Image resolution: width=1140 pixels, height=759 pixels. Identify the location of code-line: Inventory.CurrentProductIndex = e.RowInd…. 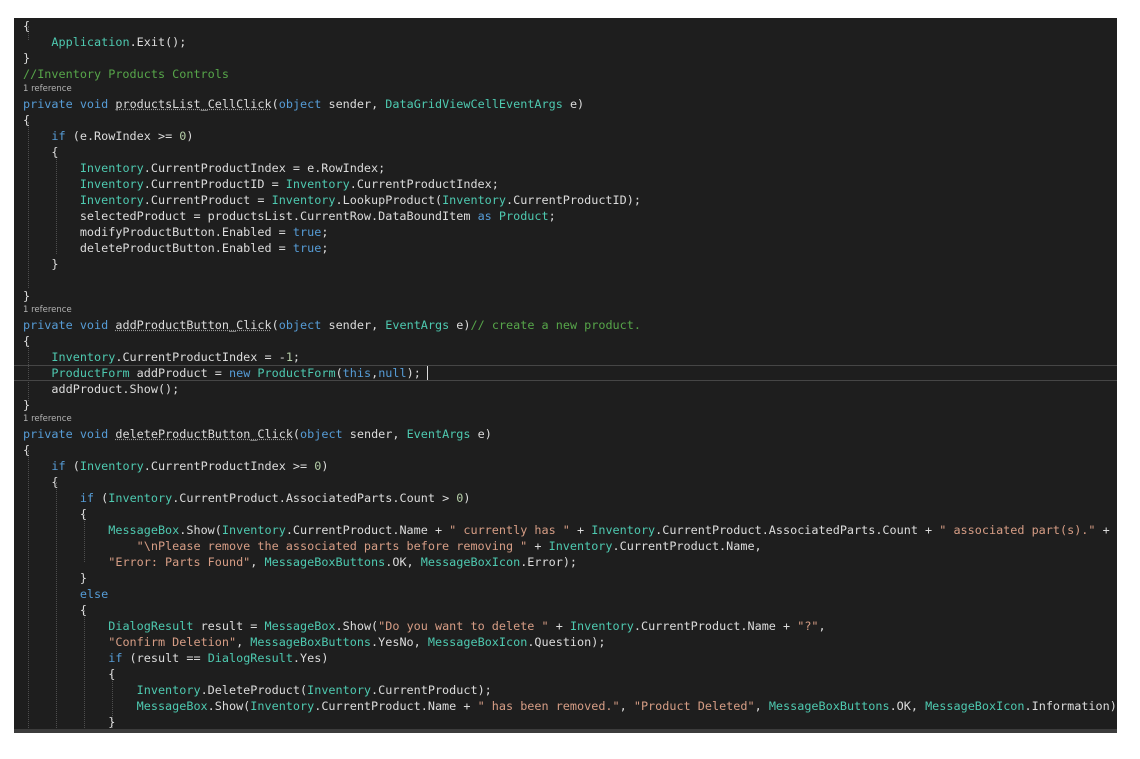
(565, 168).